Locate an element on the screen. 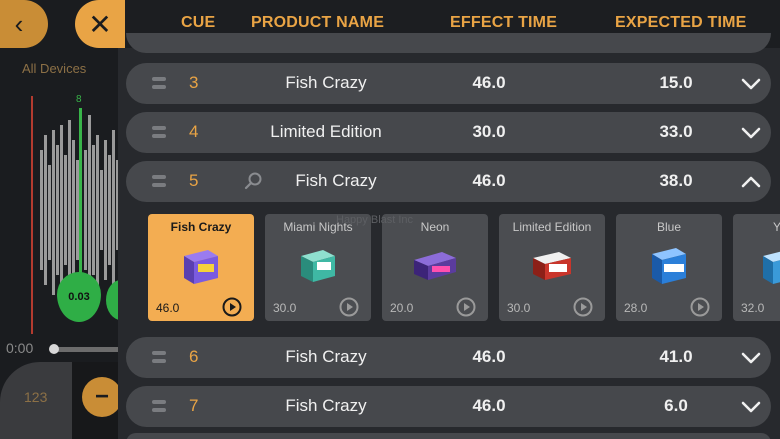 This screenshot has width=780, height=439. cue-marker-line is located at coordinates (80, 203).